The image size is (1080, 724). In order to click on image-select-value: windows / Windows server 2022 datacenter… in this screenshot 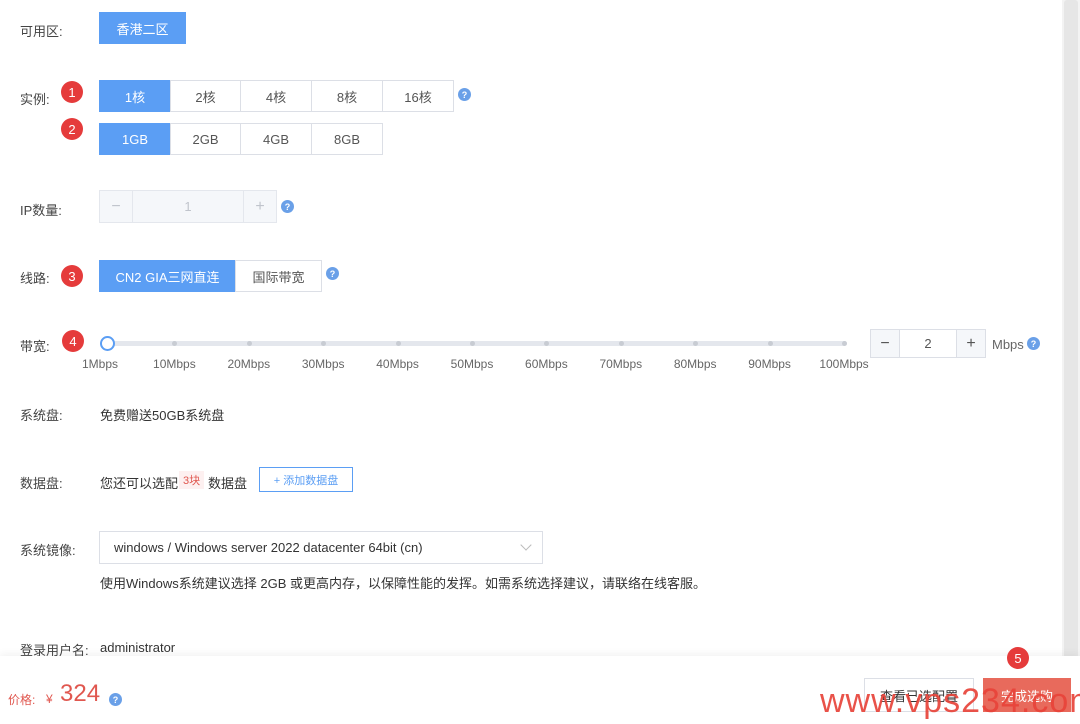, I will do `click(268, 547)`.